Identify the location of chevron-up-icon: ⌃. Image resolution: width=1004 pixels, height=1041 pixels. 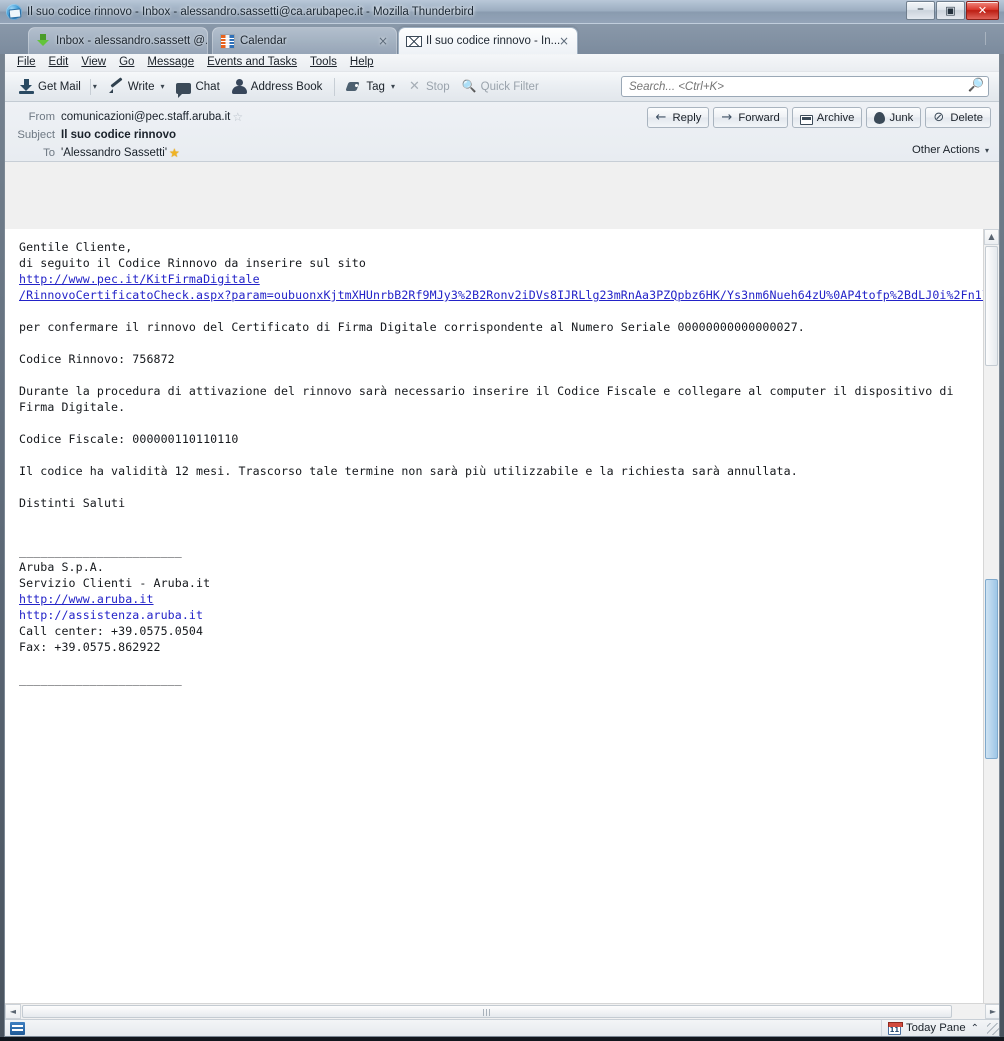
(974, 1028).